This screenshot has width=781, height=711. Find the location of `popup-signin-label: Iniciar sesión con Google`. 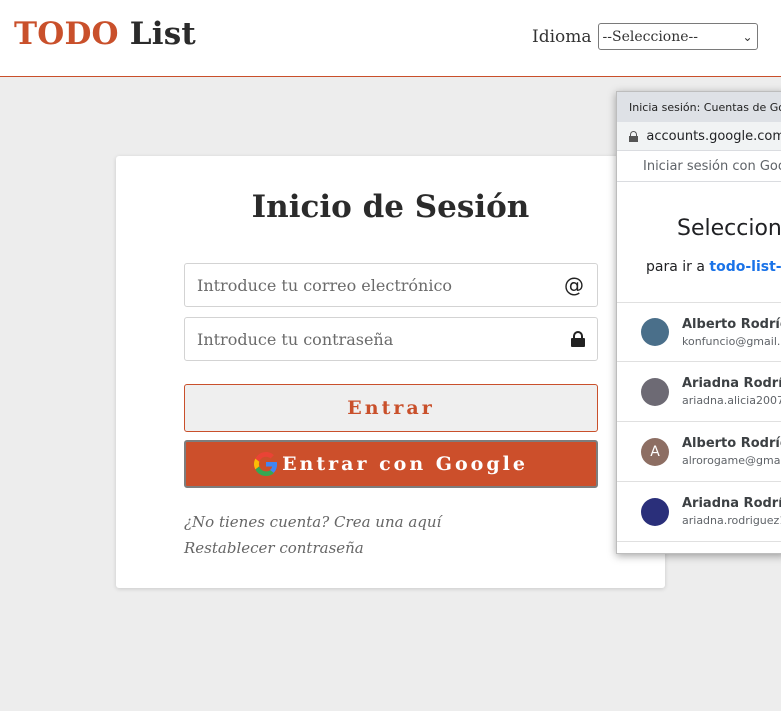

popup-signin-label: Iniciar sesión con Google is located at coordinates (712, 166).